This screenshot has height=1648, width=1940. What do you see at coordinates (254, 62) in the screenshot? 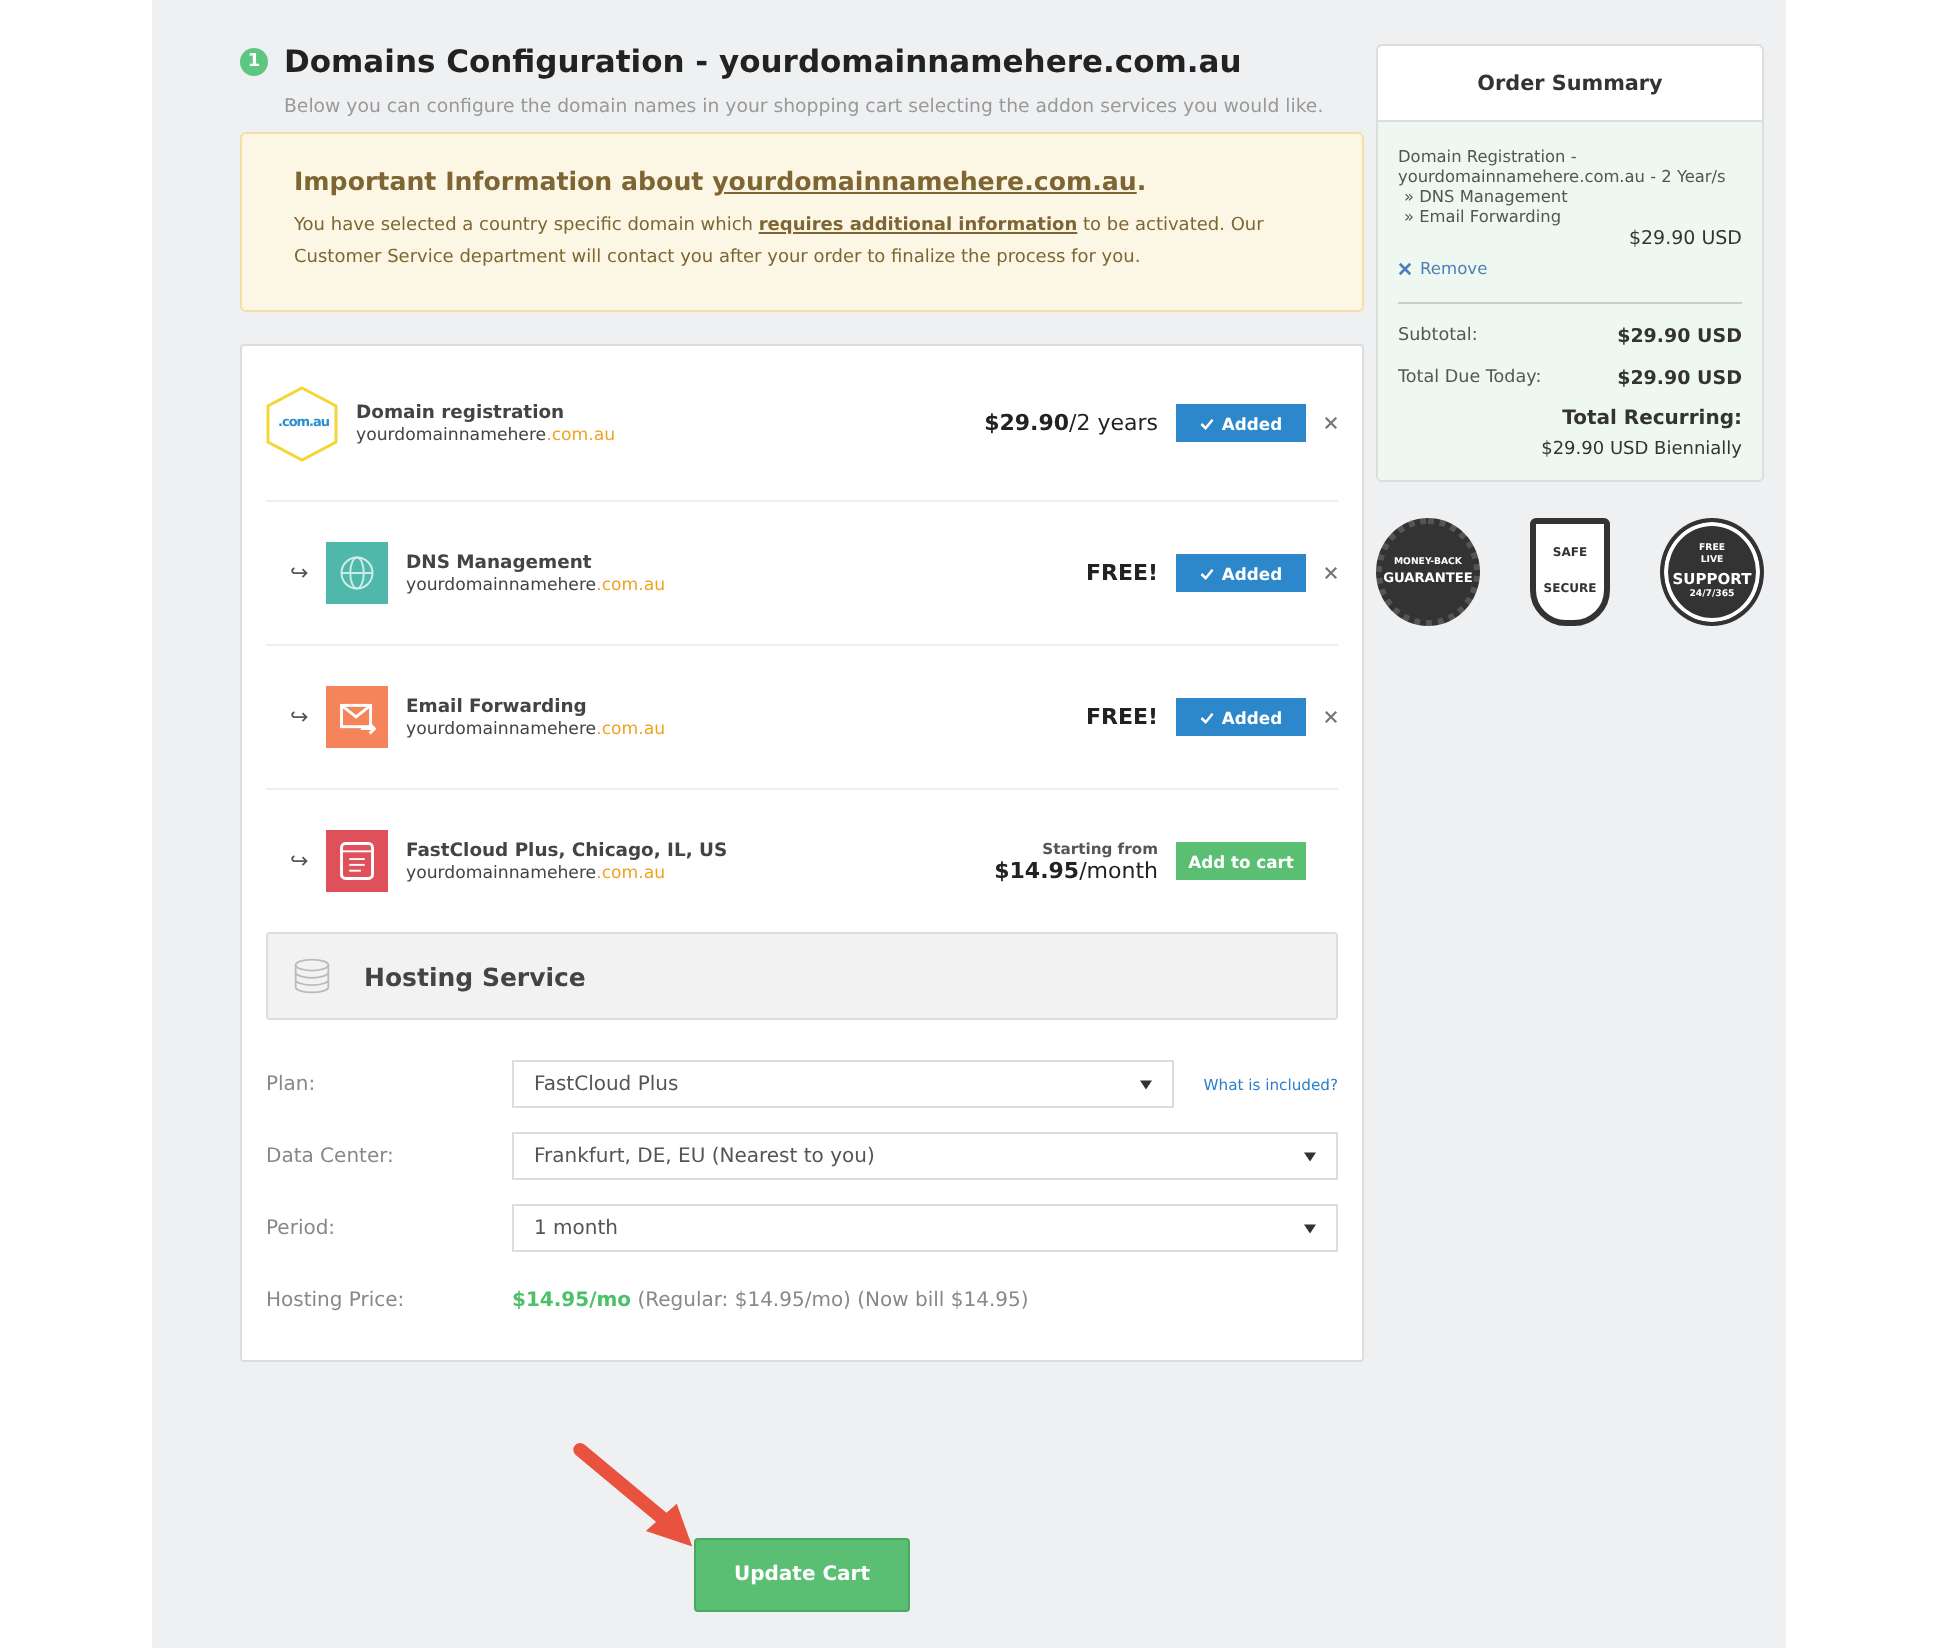
I see `step-number: 1` at bounding box center [254, 62].